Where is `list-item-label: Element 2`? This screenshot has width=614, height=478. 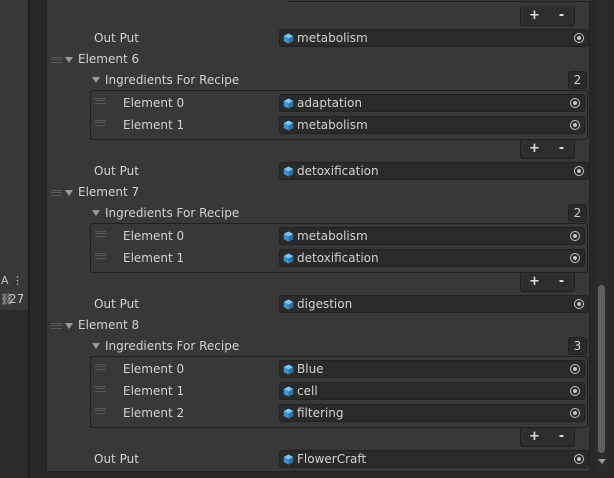
list-item-label: Element 2 is located at coordinates (154, 413).